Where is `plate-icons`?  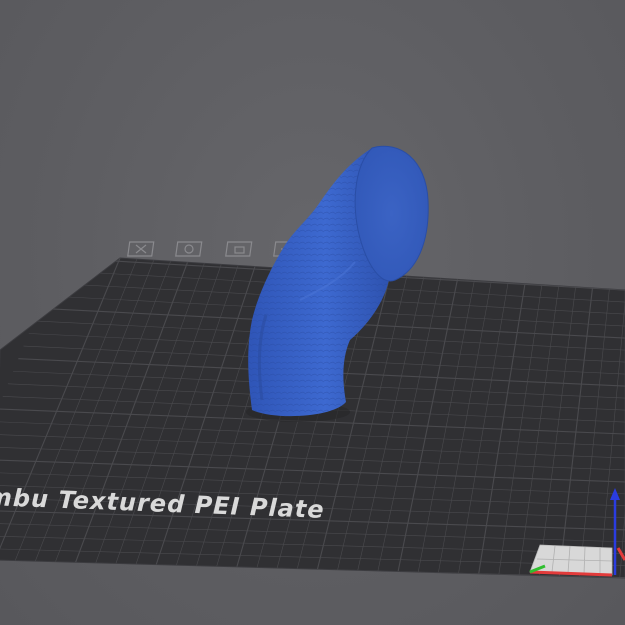
plate-icons is located at coordinates (214, 249).